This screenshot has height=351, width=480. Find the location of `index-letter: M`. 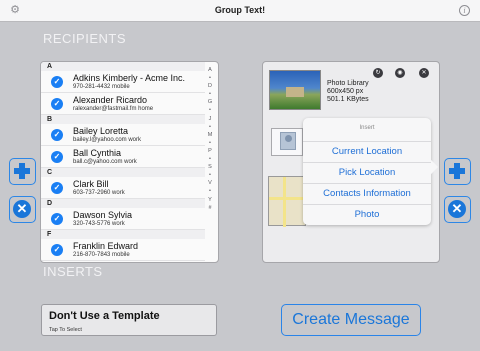

index-letter: M is located at coordinates (210, 135).